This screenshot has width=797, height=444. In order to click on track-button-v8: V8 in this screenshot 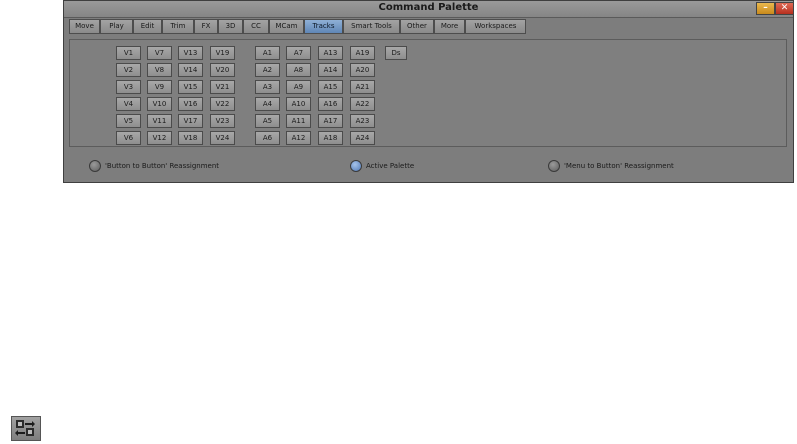, I will do `click(159, 70)`.